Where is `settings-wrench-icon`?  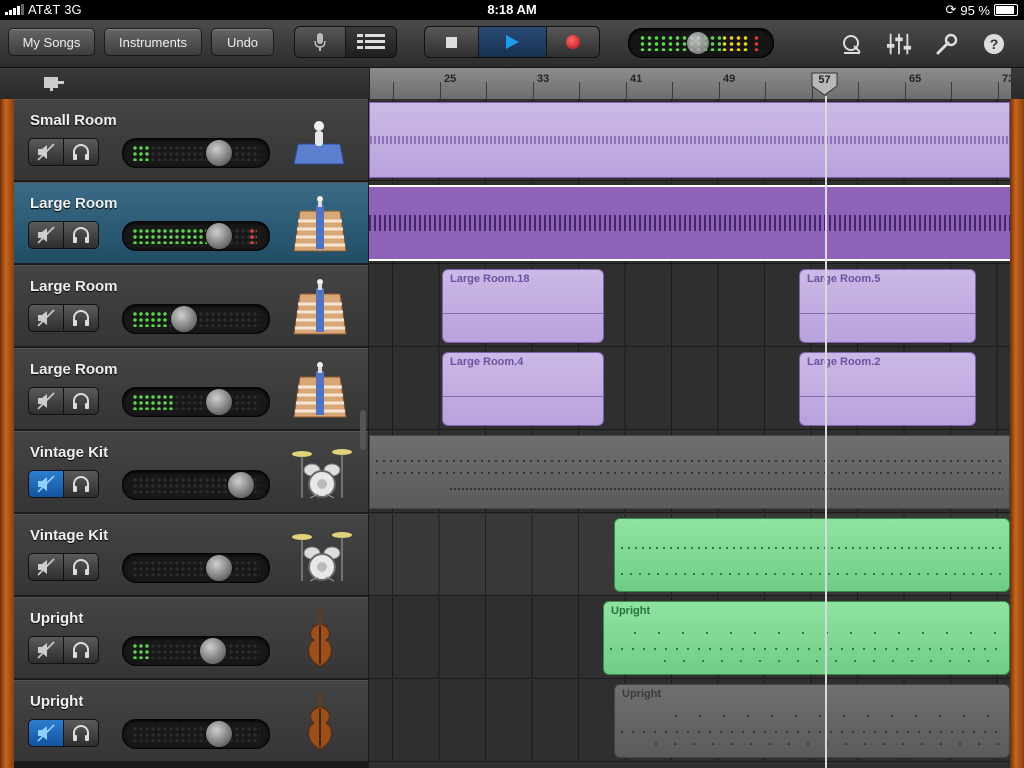 settings-wrench-icon is located at coordinates (947, 44).